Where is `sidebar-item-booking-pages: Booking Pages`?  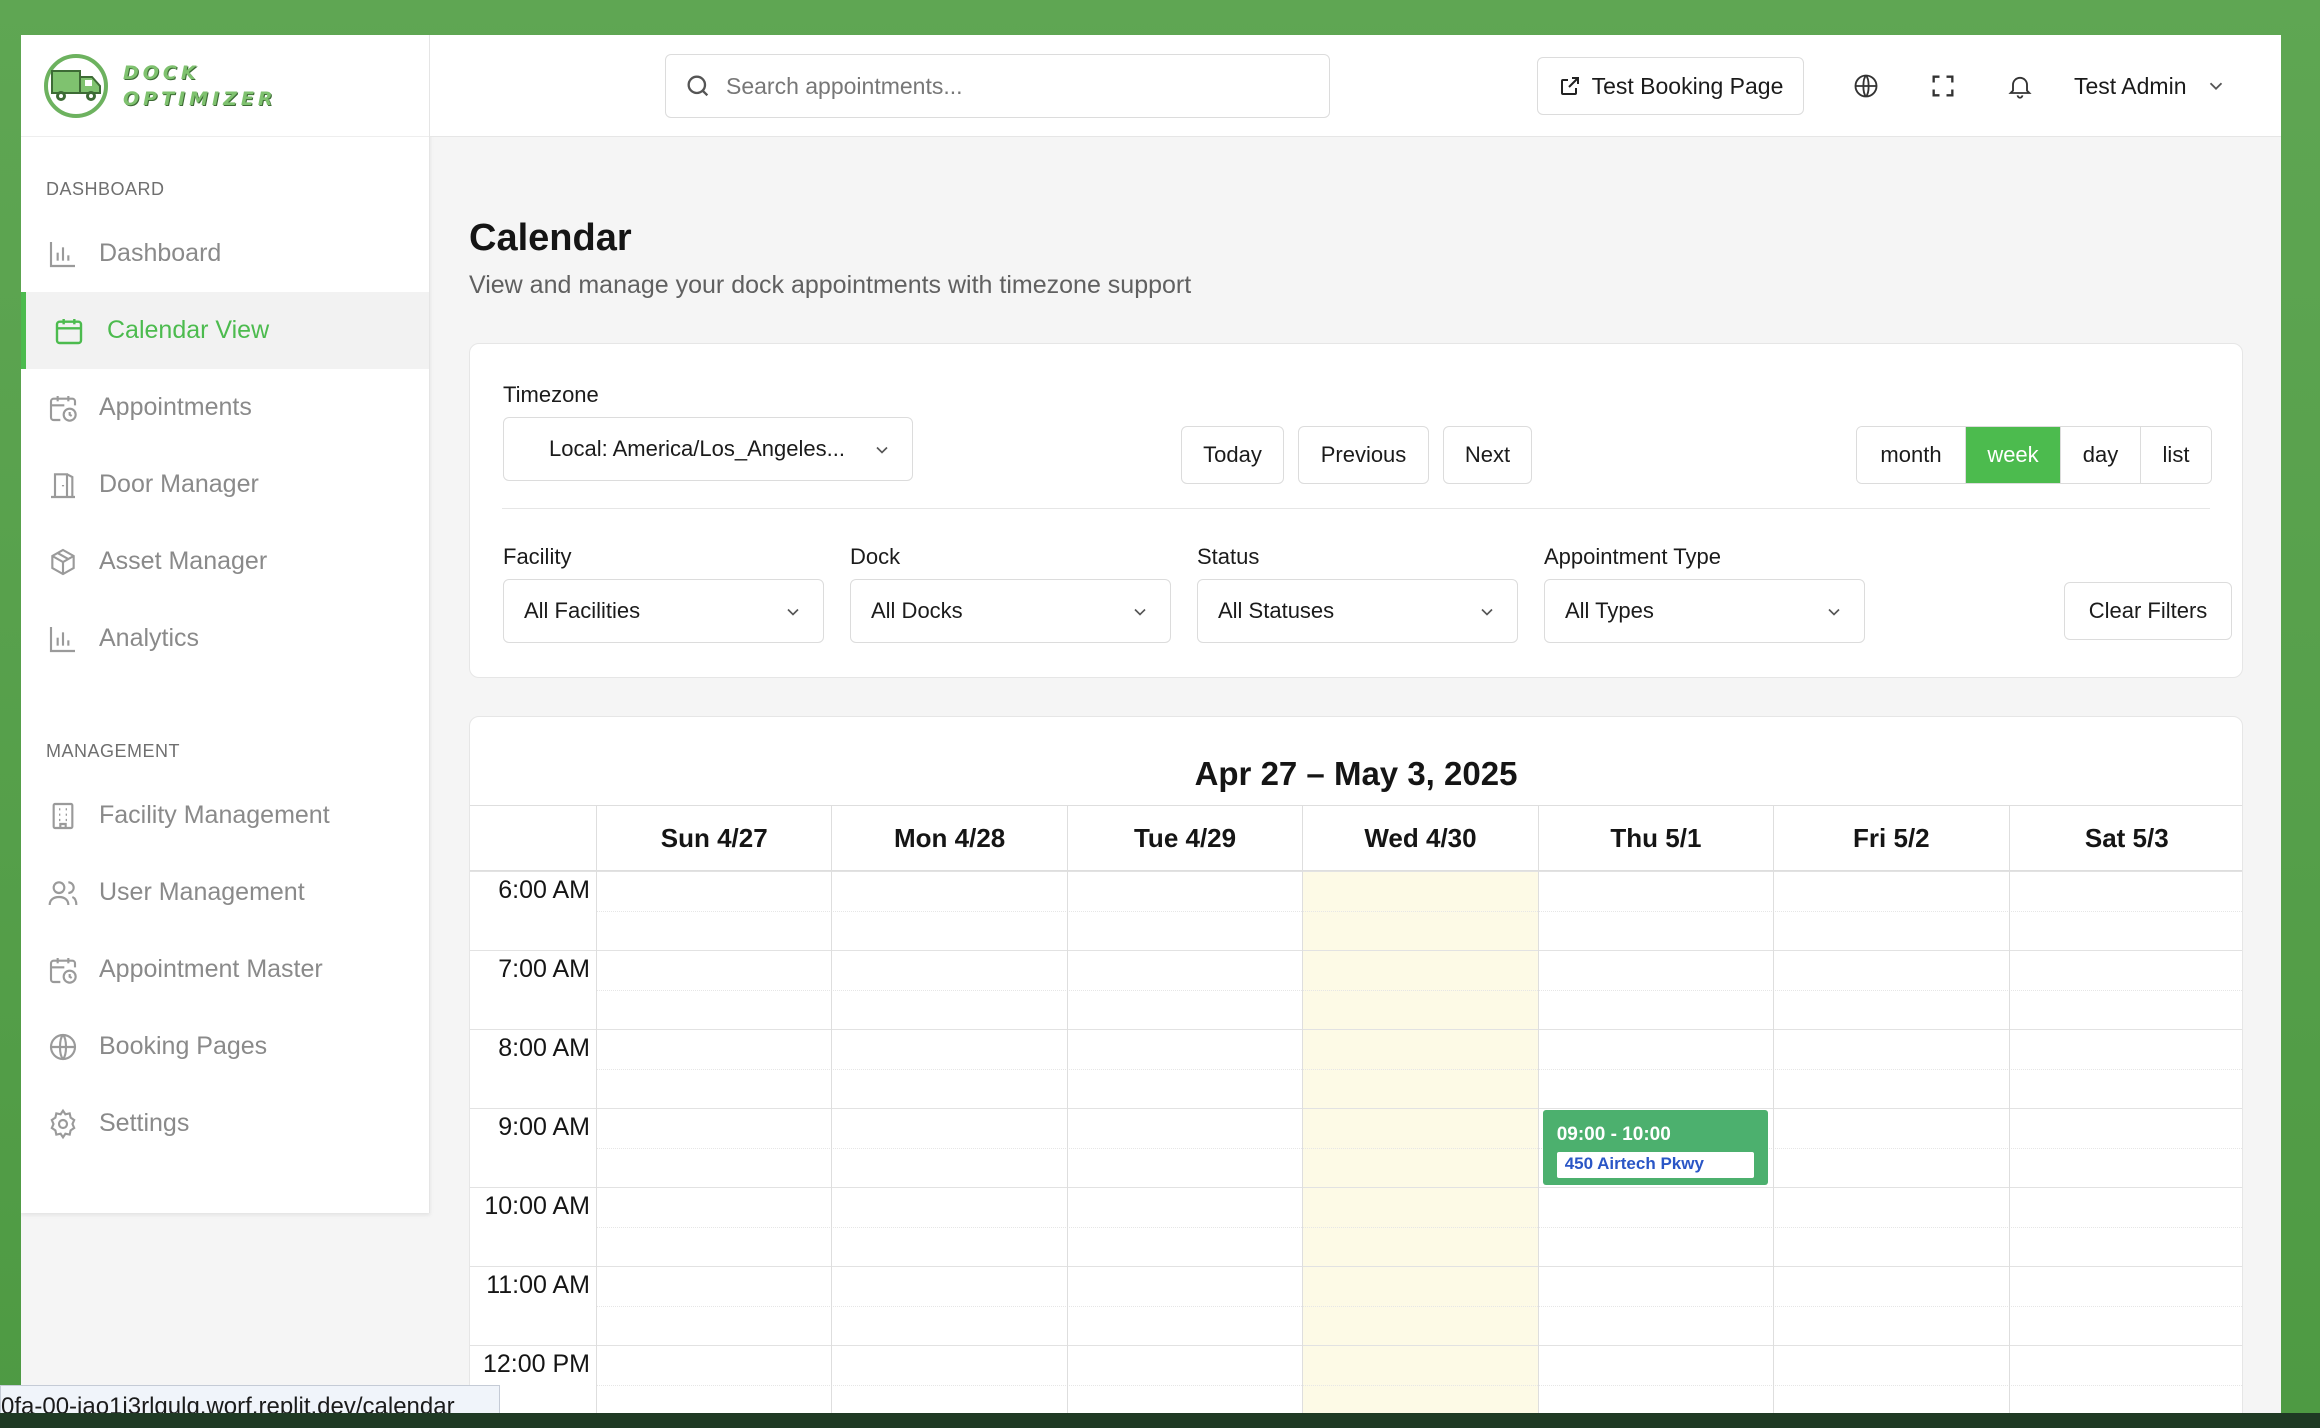 sidebar-item-booking-pages: Booking Pages is located at coordinates (225, 1046).